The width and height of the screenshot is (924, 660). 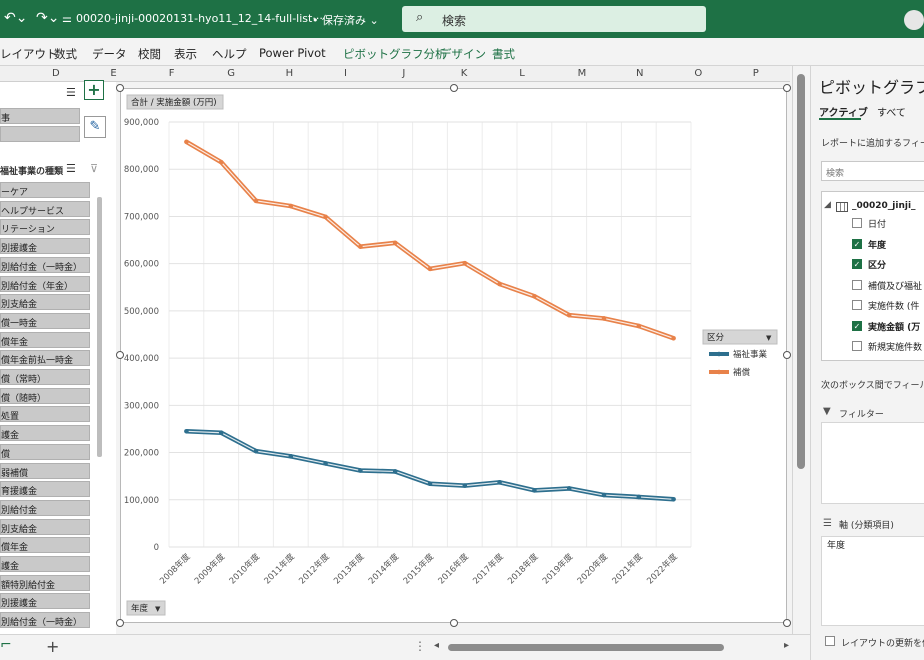 What do you see at coordinates (15, 18) in the screenshot?
I see `undo-icon: ↶⌄` at bounding box center [15, 18].